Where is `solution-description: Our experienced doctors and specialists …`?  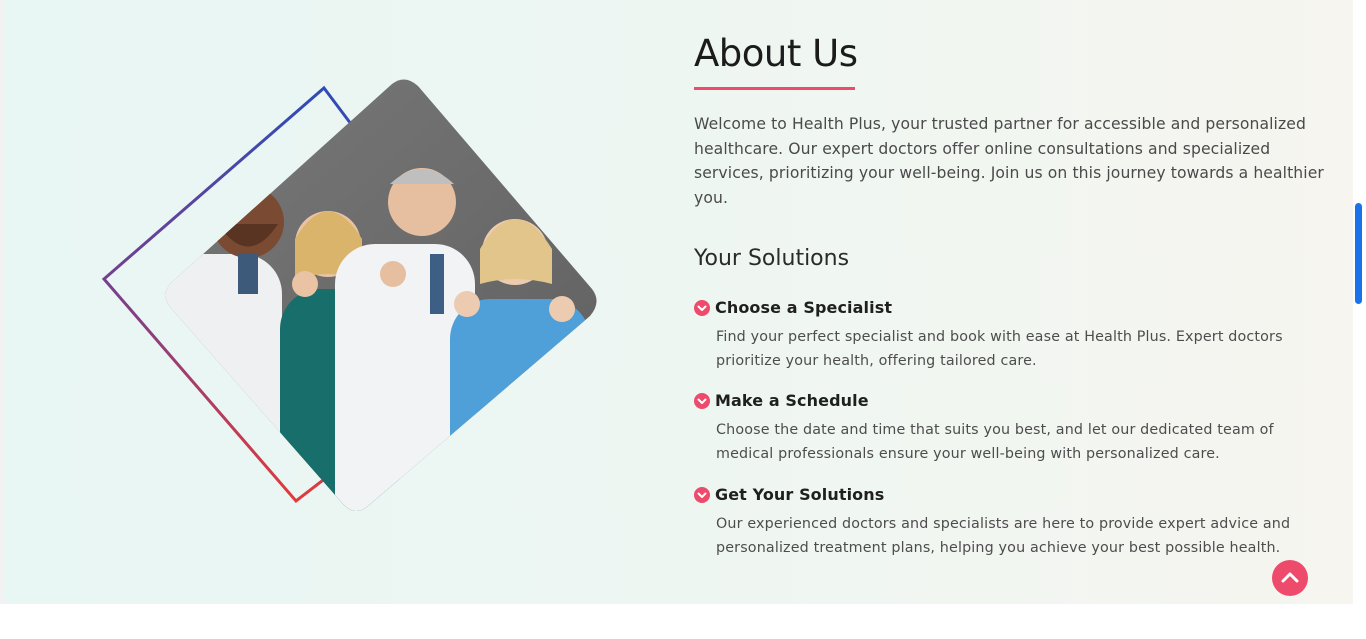
solution-description: Our experienced doctors and specialists … is located at coordinates (1003, 536).